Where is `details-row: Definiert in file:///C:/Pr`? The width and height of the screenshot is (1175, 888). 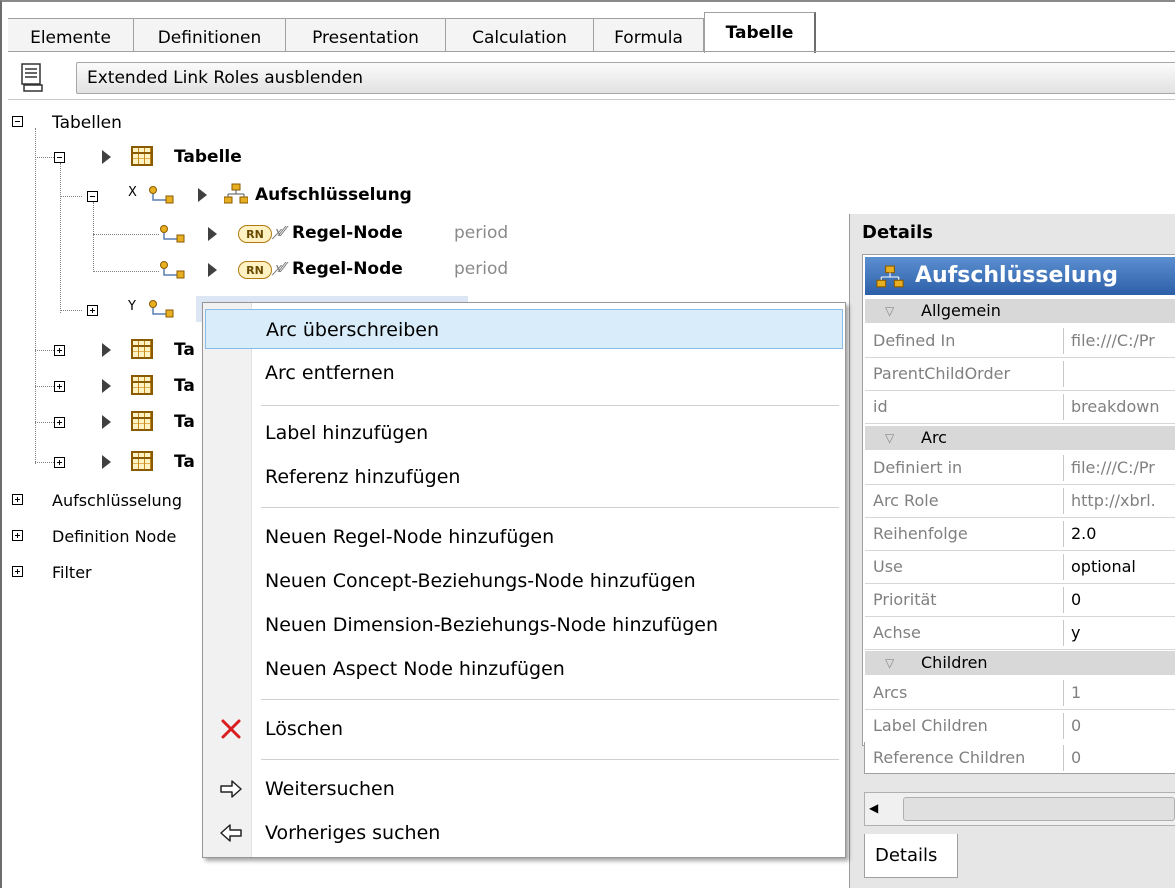
details-row: Definiert in file:///C:/Pr is located at coordinates (1020, 468).